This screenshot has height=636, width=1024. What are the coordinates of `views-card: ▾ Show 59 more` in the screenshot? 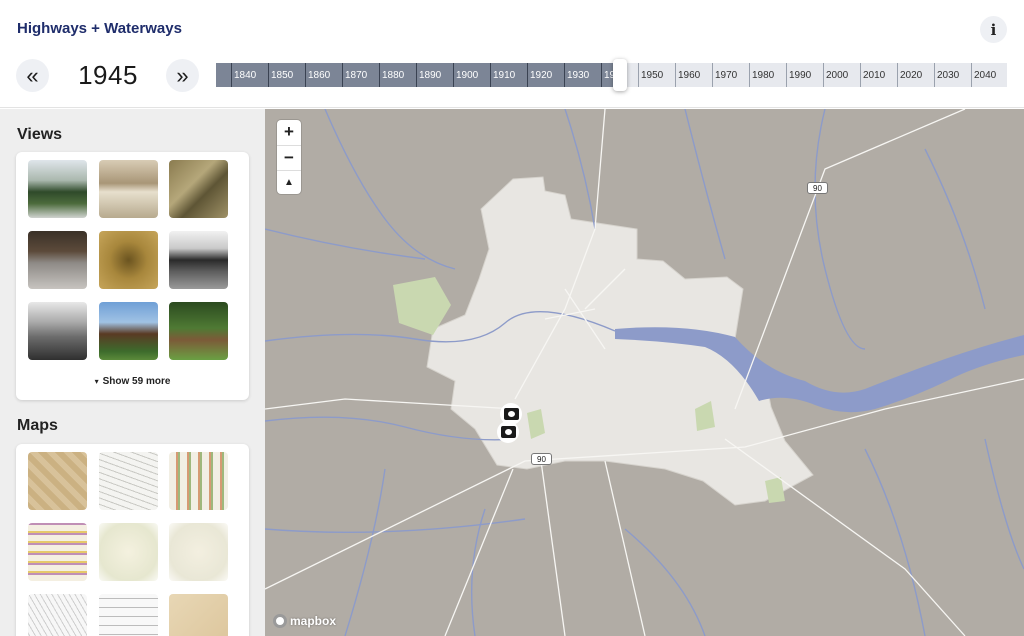 It's located at (132, 276).